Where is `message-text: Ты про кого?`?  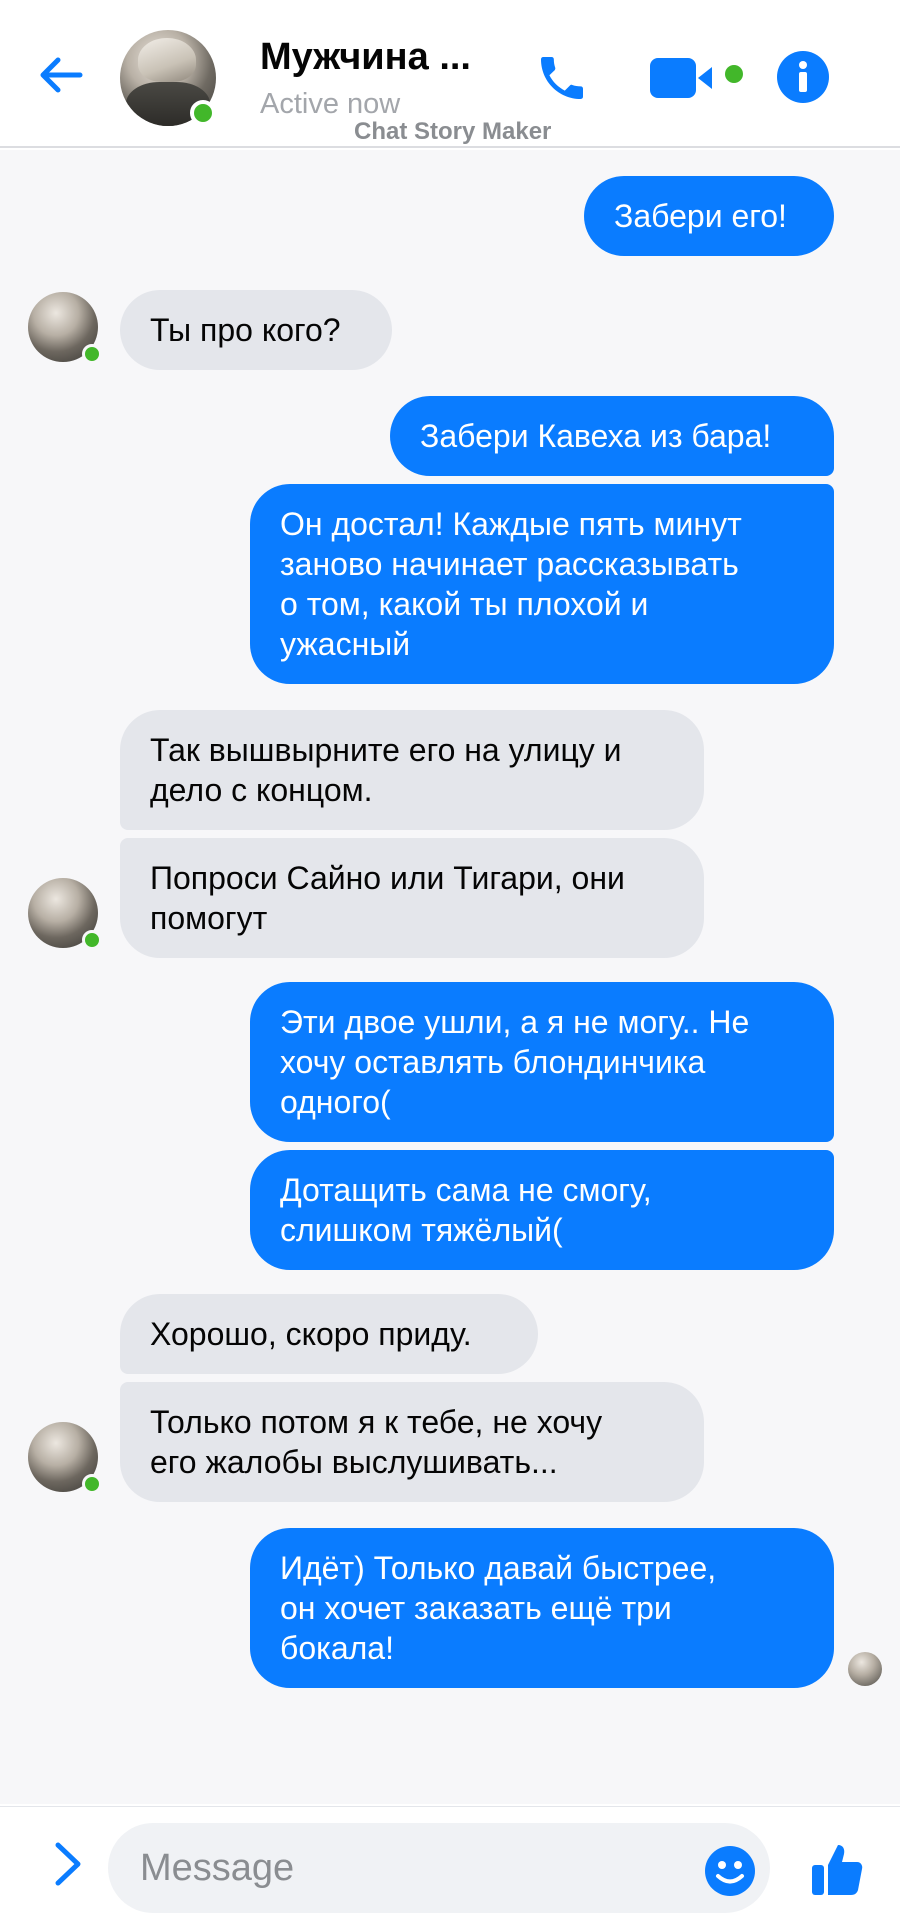
message-text: Ты про кого? is located at coordinates (245, 330).